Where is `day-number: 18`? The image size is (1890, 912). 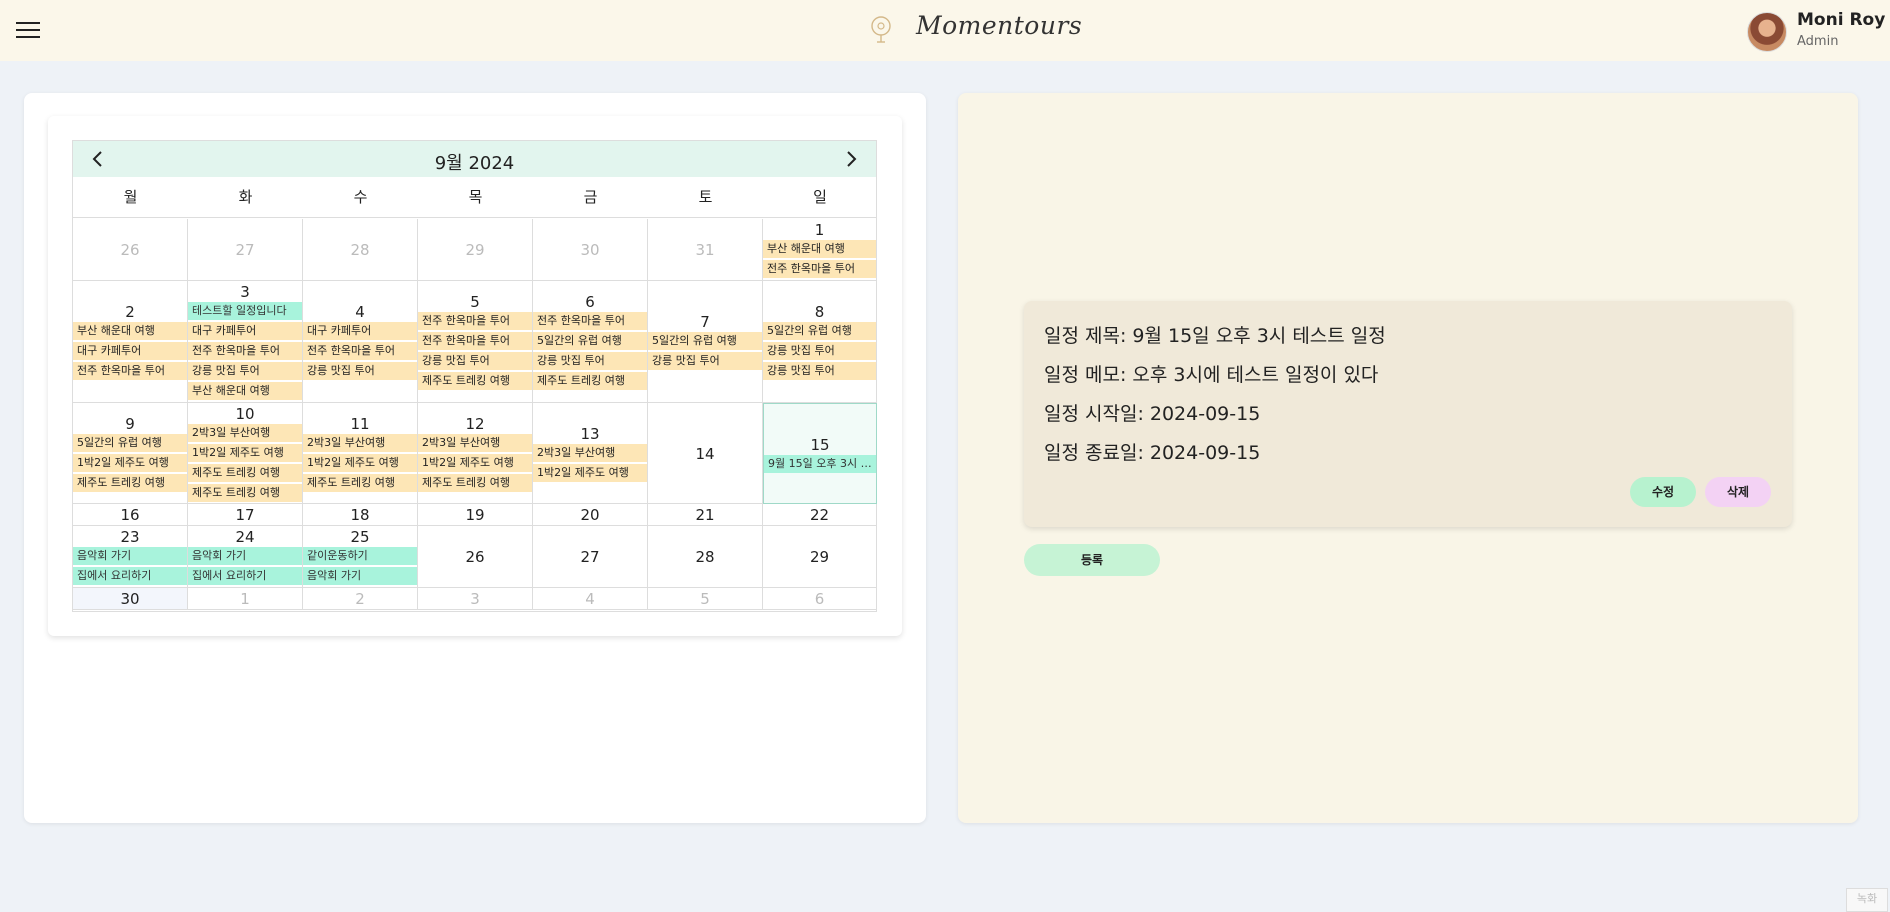 day-number: 18 is located at coordinates (360, 515).